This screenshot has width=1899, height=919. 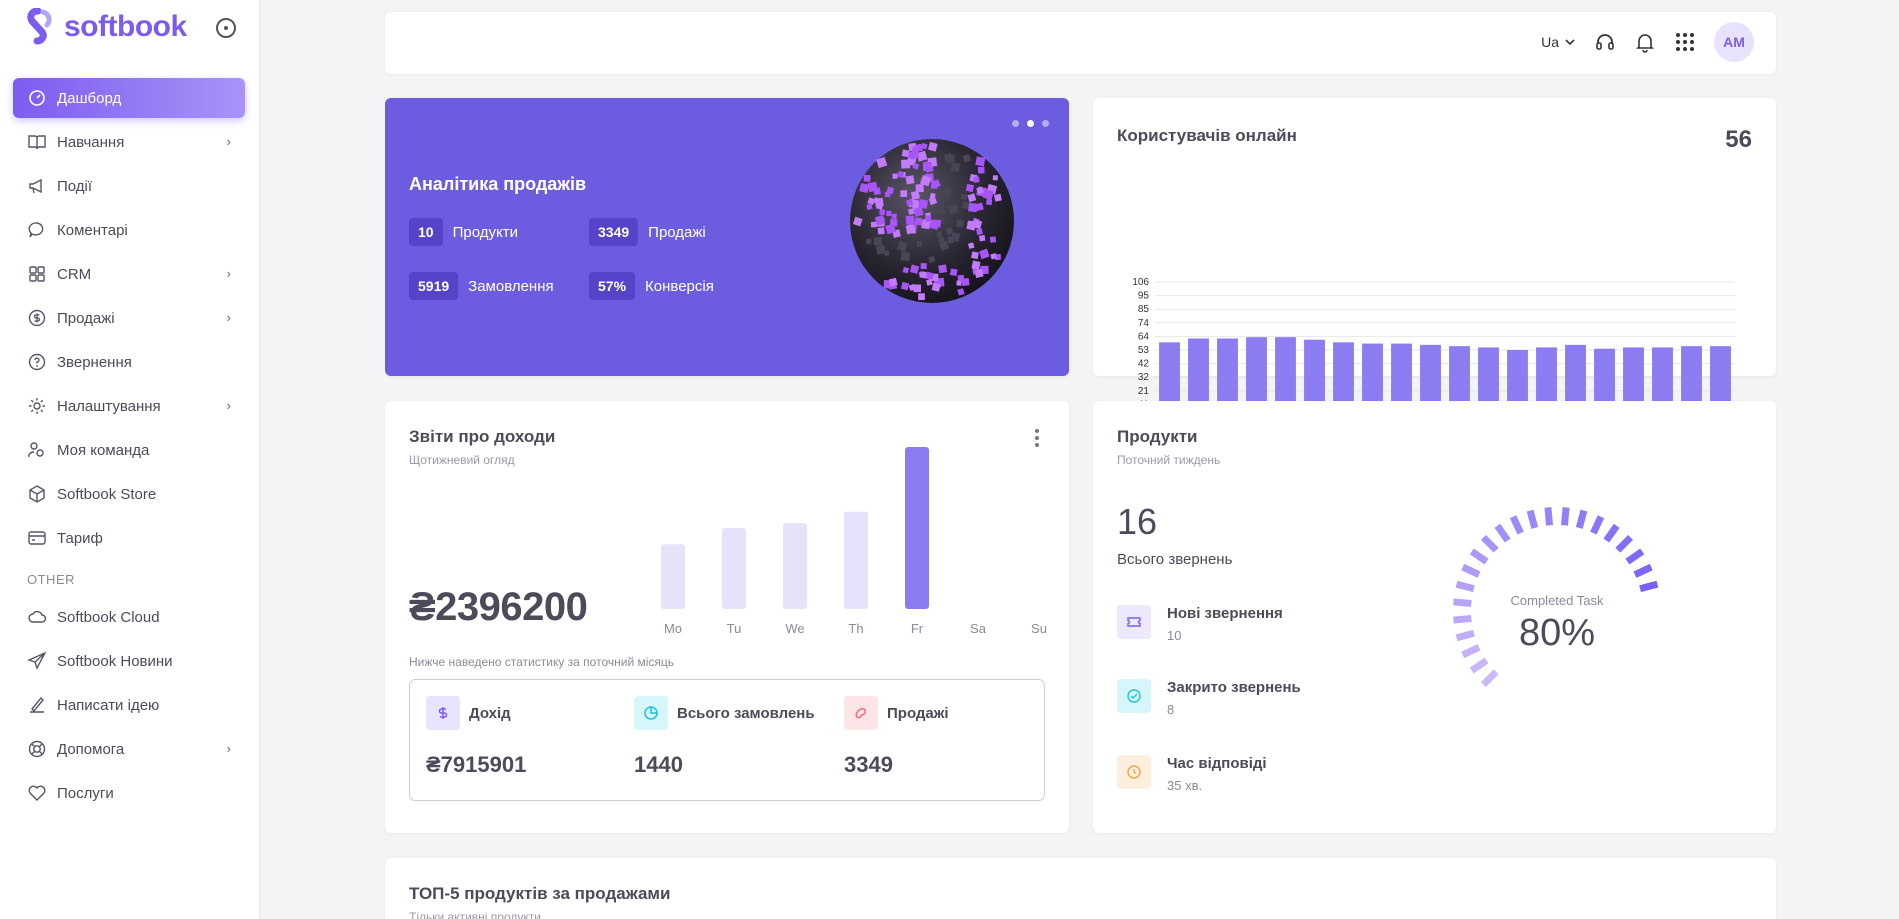 What do you see at coordinates (108, 705) in the screenshot?
I see `sidebar-item-label: Написати ідею` at bounding box center [108, 705].